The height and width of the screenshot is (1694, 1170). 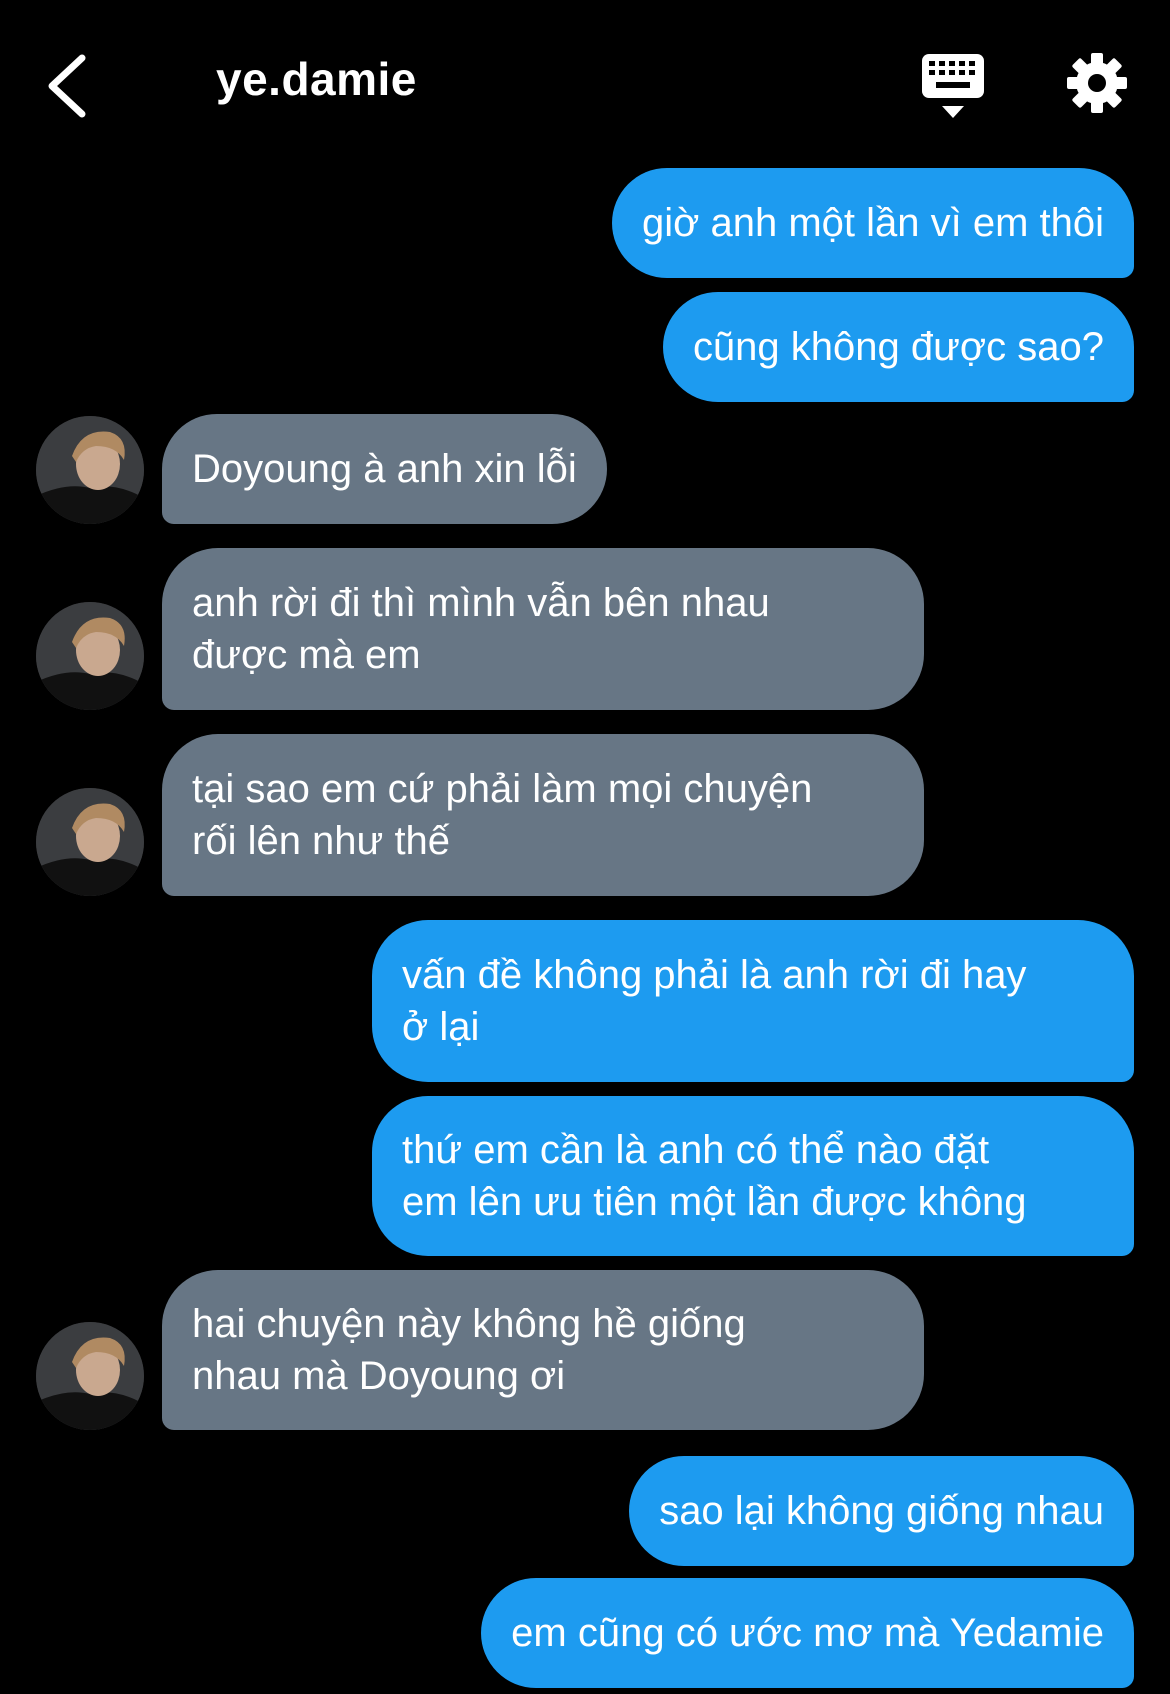 I want to click on settings-button, so click(x=1097, y=83).